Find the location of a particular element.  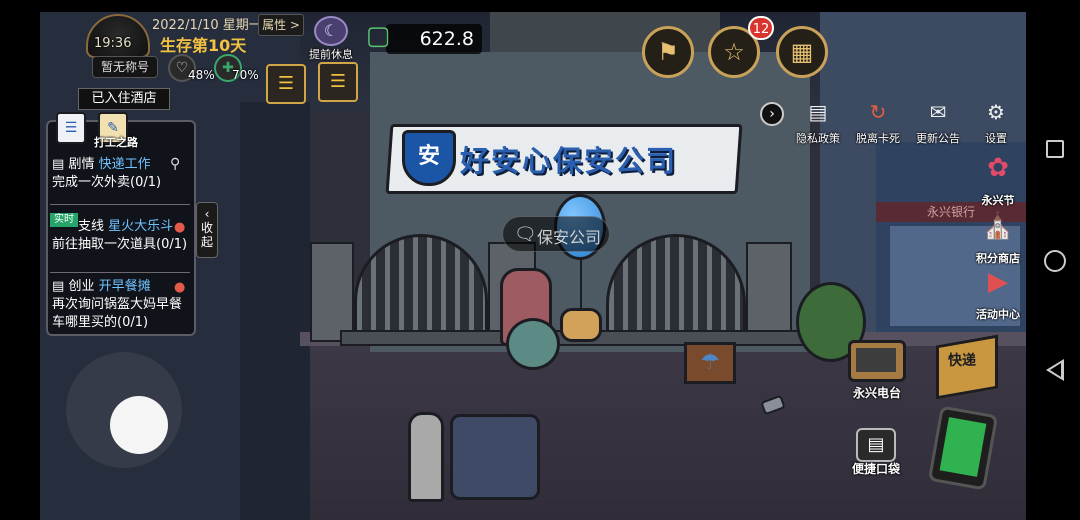

unstuck-icon: ↻ is located at coordinates (878, 112).